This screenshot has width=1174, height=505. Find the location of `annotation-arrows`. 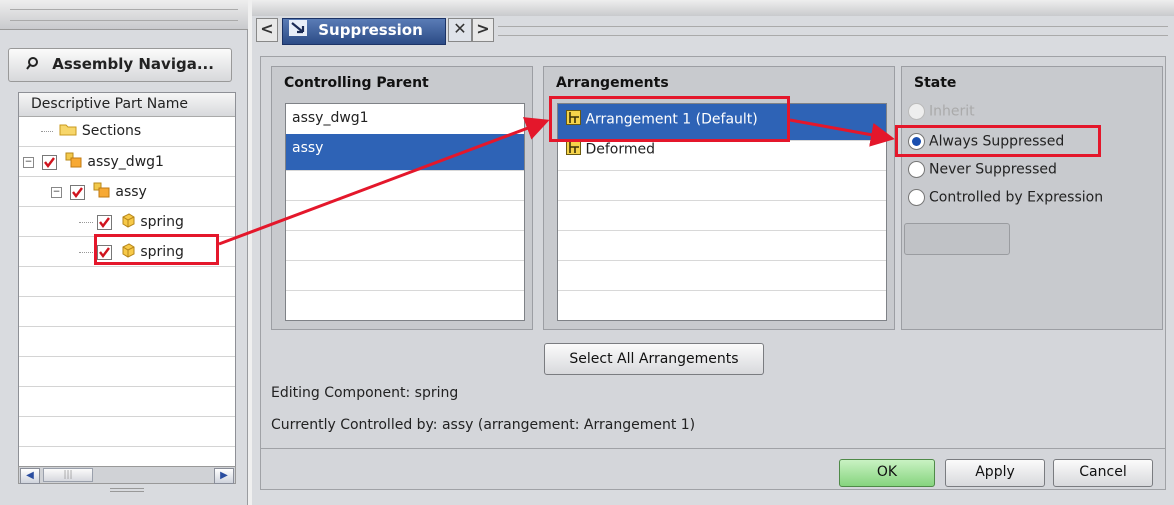

annotation-arrows is located at coordinates (556, 181).